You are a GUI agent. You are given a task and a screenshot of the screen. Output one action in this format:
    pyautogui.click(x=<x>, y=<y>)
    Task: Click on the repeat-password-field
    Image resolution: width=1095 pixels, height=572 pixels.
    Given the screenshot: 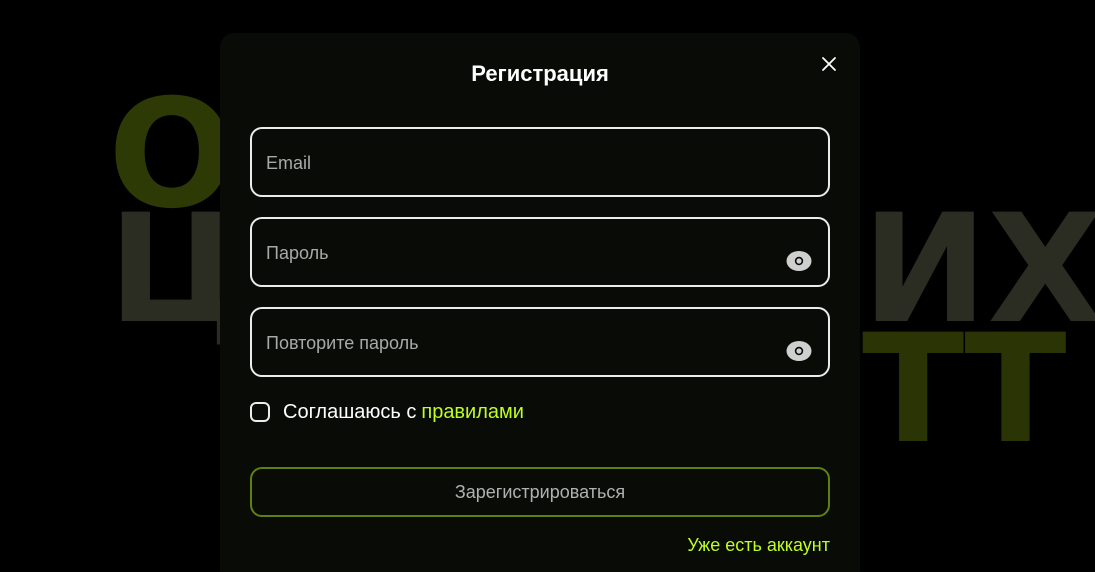 What is the action you would take?
    pyautogui.click(x=540, y=342)
    